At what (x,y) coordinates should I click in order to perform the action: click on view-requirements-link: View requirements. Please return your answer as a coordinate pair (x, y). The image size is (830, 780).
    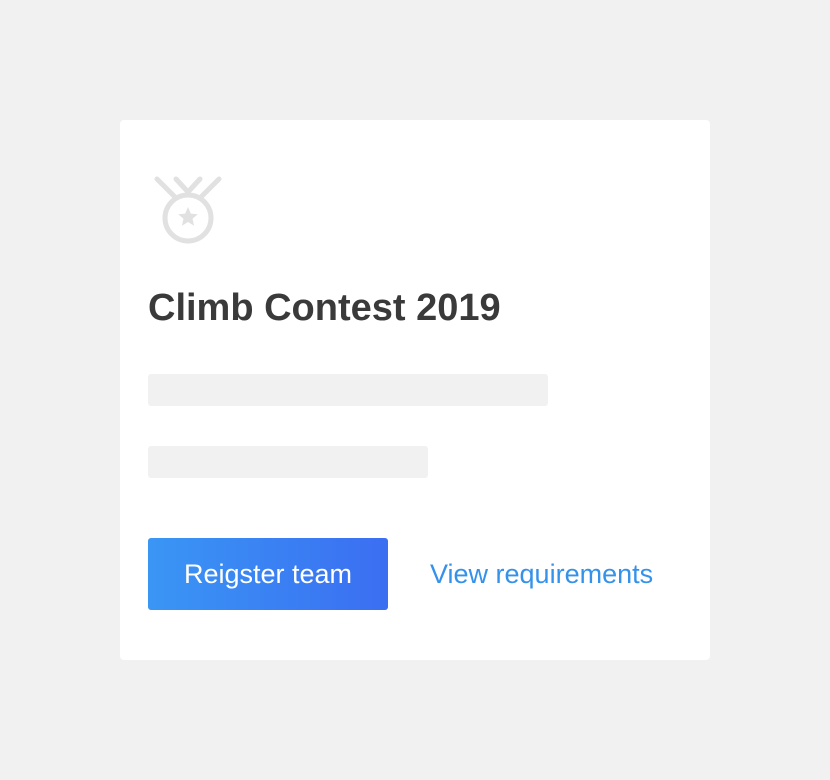
    Looking at the image, I should click on (541, 574).